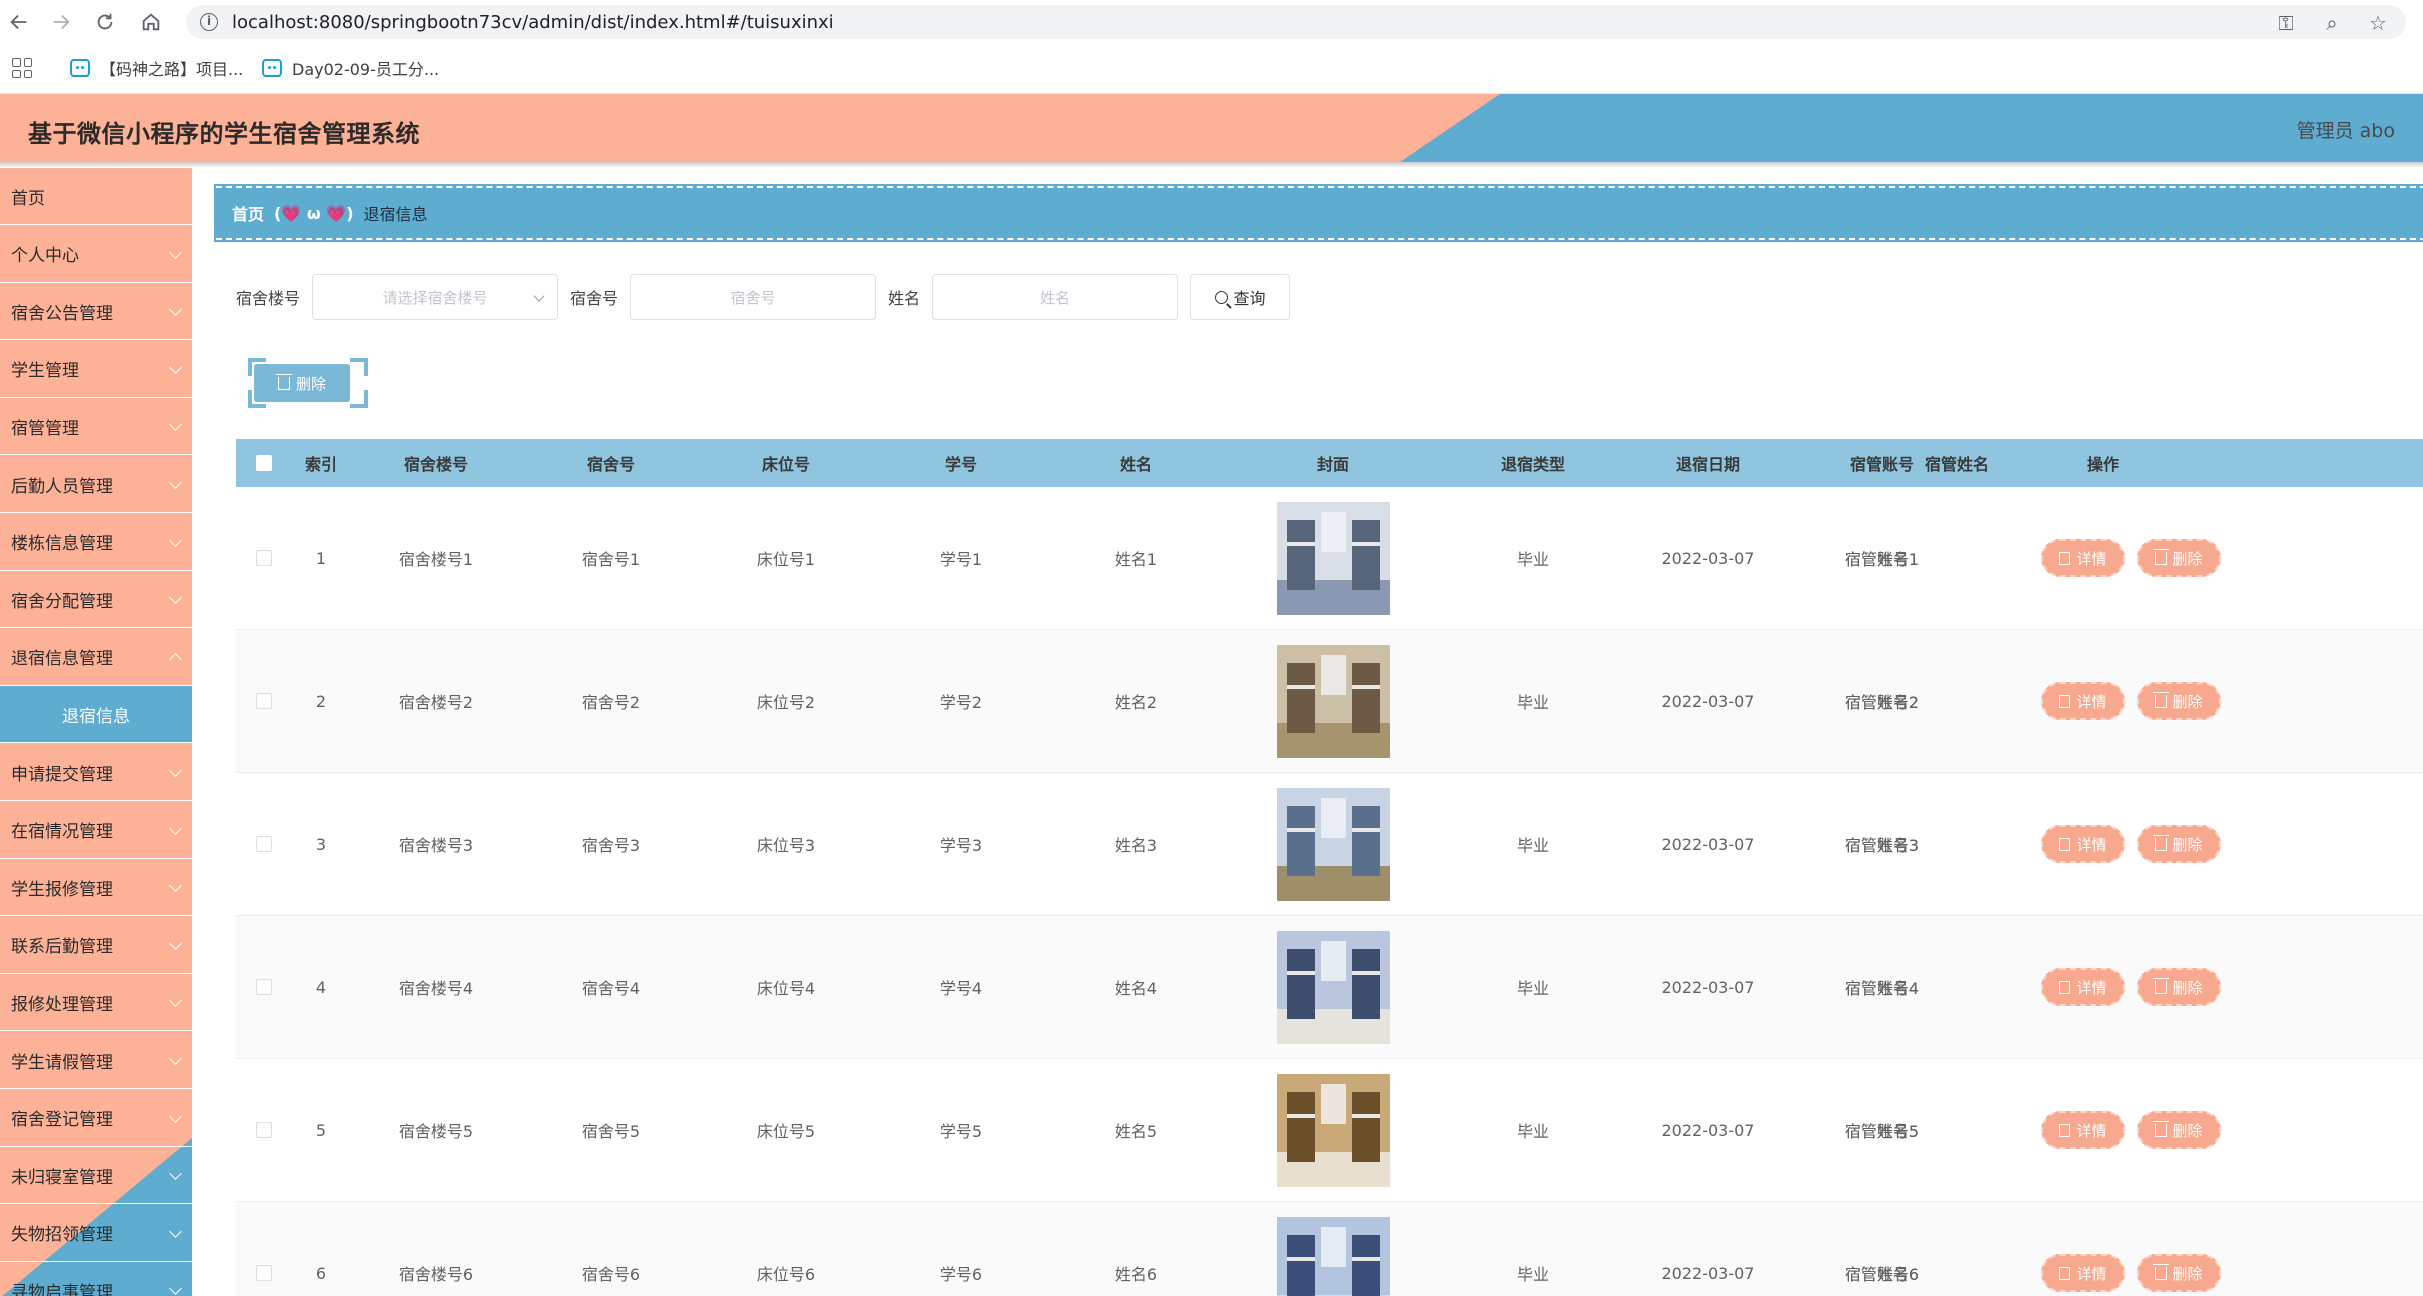  What do you see at coordinates (961, 845) in the screenshot?
I see `table-cell: 学号3` at bounding box center [961, 845].